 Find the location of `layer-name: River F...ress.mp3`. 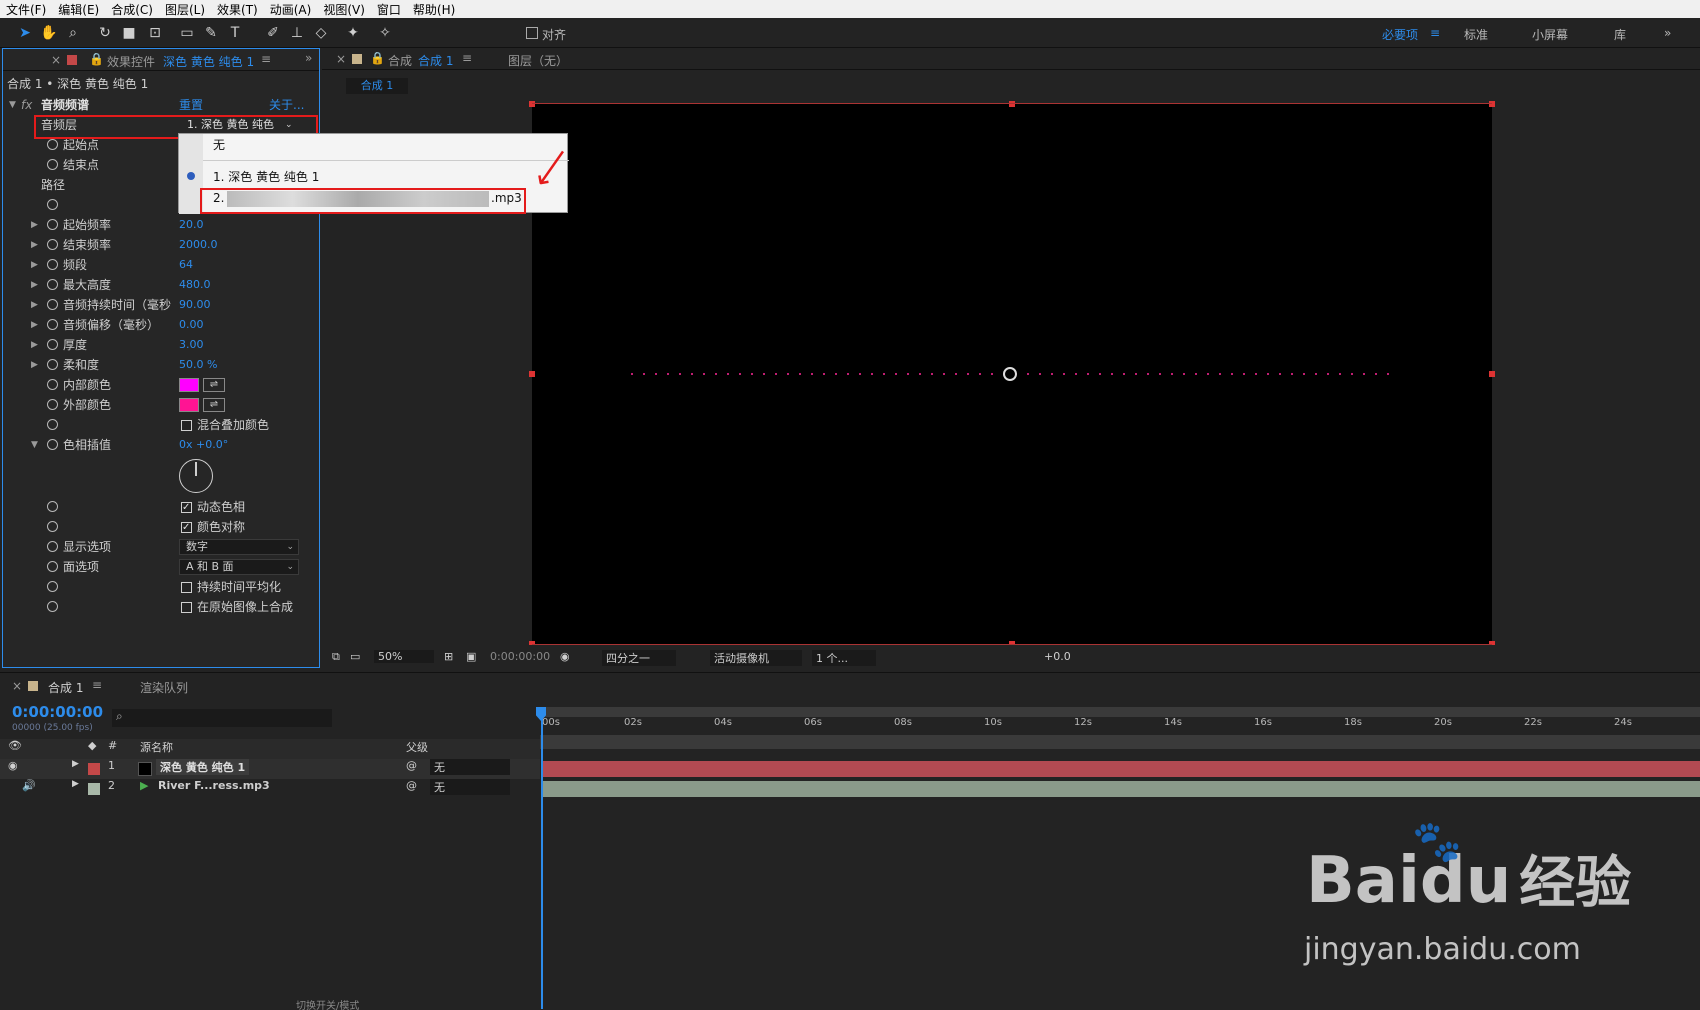

layer-name: River F...ress.mp3 is located at coordinates (214, 785).